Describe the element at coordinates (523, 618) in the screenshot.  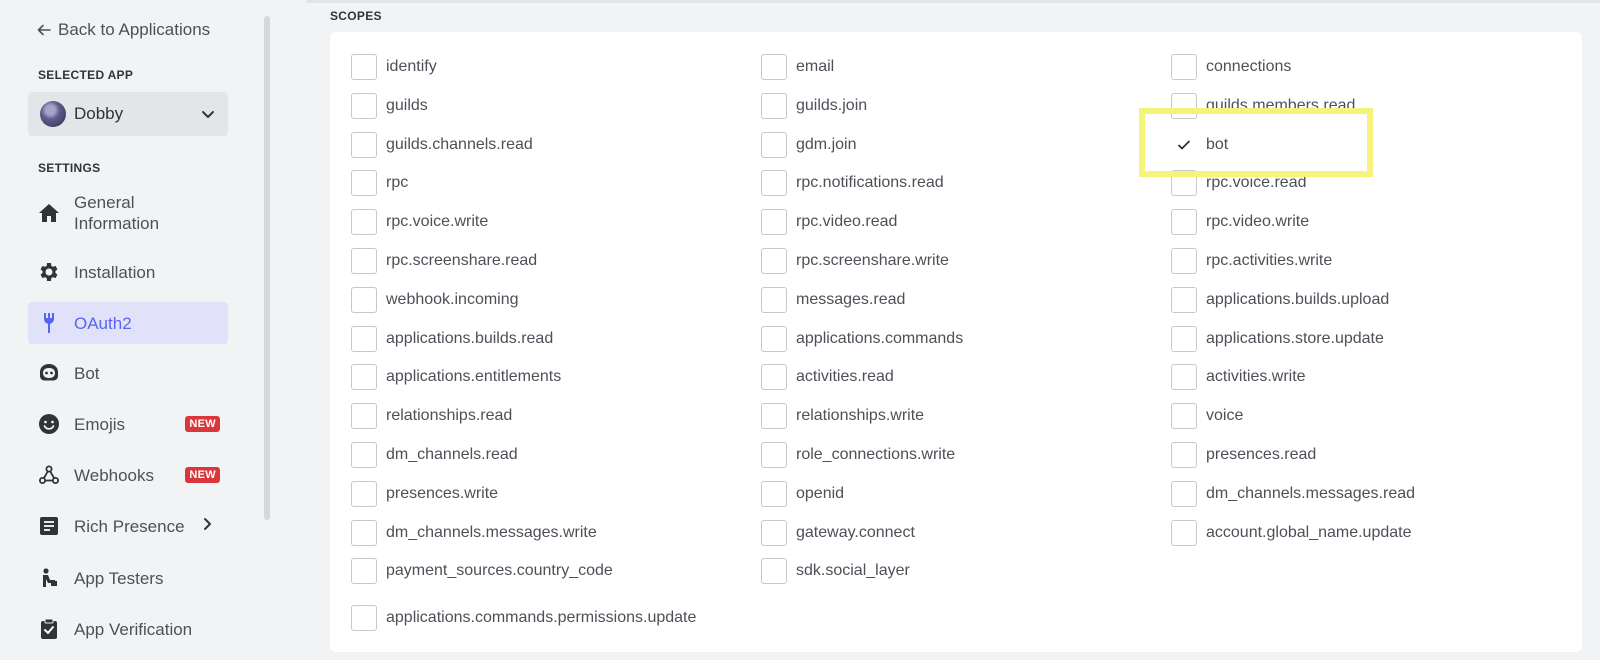
I see `scope-checkbox-applications-commands-permissions-update: applications.commands.permissions.update` at that location.